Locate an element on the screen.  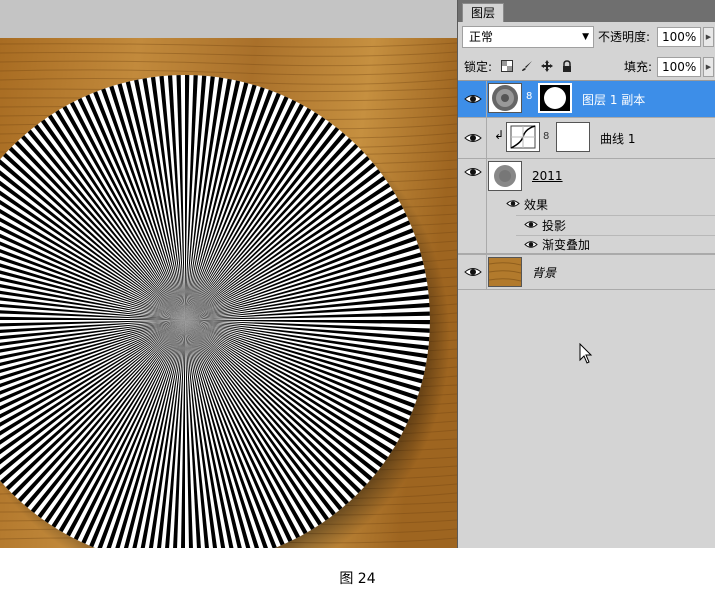
effects-row: 效果 is located at coordinates (586, 205).